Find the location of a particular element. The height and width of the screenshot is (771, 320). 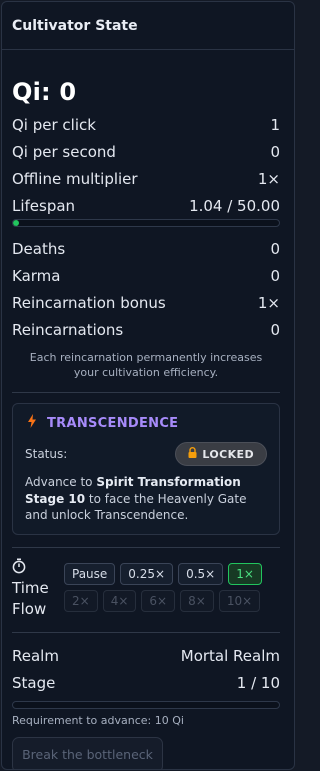

realm-row: Realm Mortal Realm is located at coordinates (146, 656).